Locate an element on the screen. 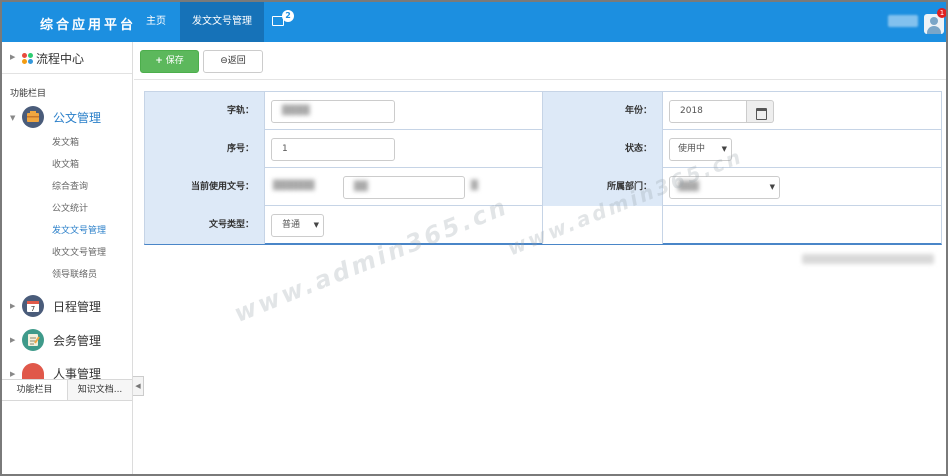 The width and height of the screenshot is (948, 476). sidebar-process-center: ▶ 流程中心 is located at coordinates (67, 58).